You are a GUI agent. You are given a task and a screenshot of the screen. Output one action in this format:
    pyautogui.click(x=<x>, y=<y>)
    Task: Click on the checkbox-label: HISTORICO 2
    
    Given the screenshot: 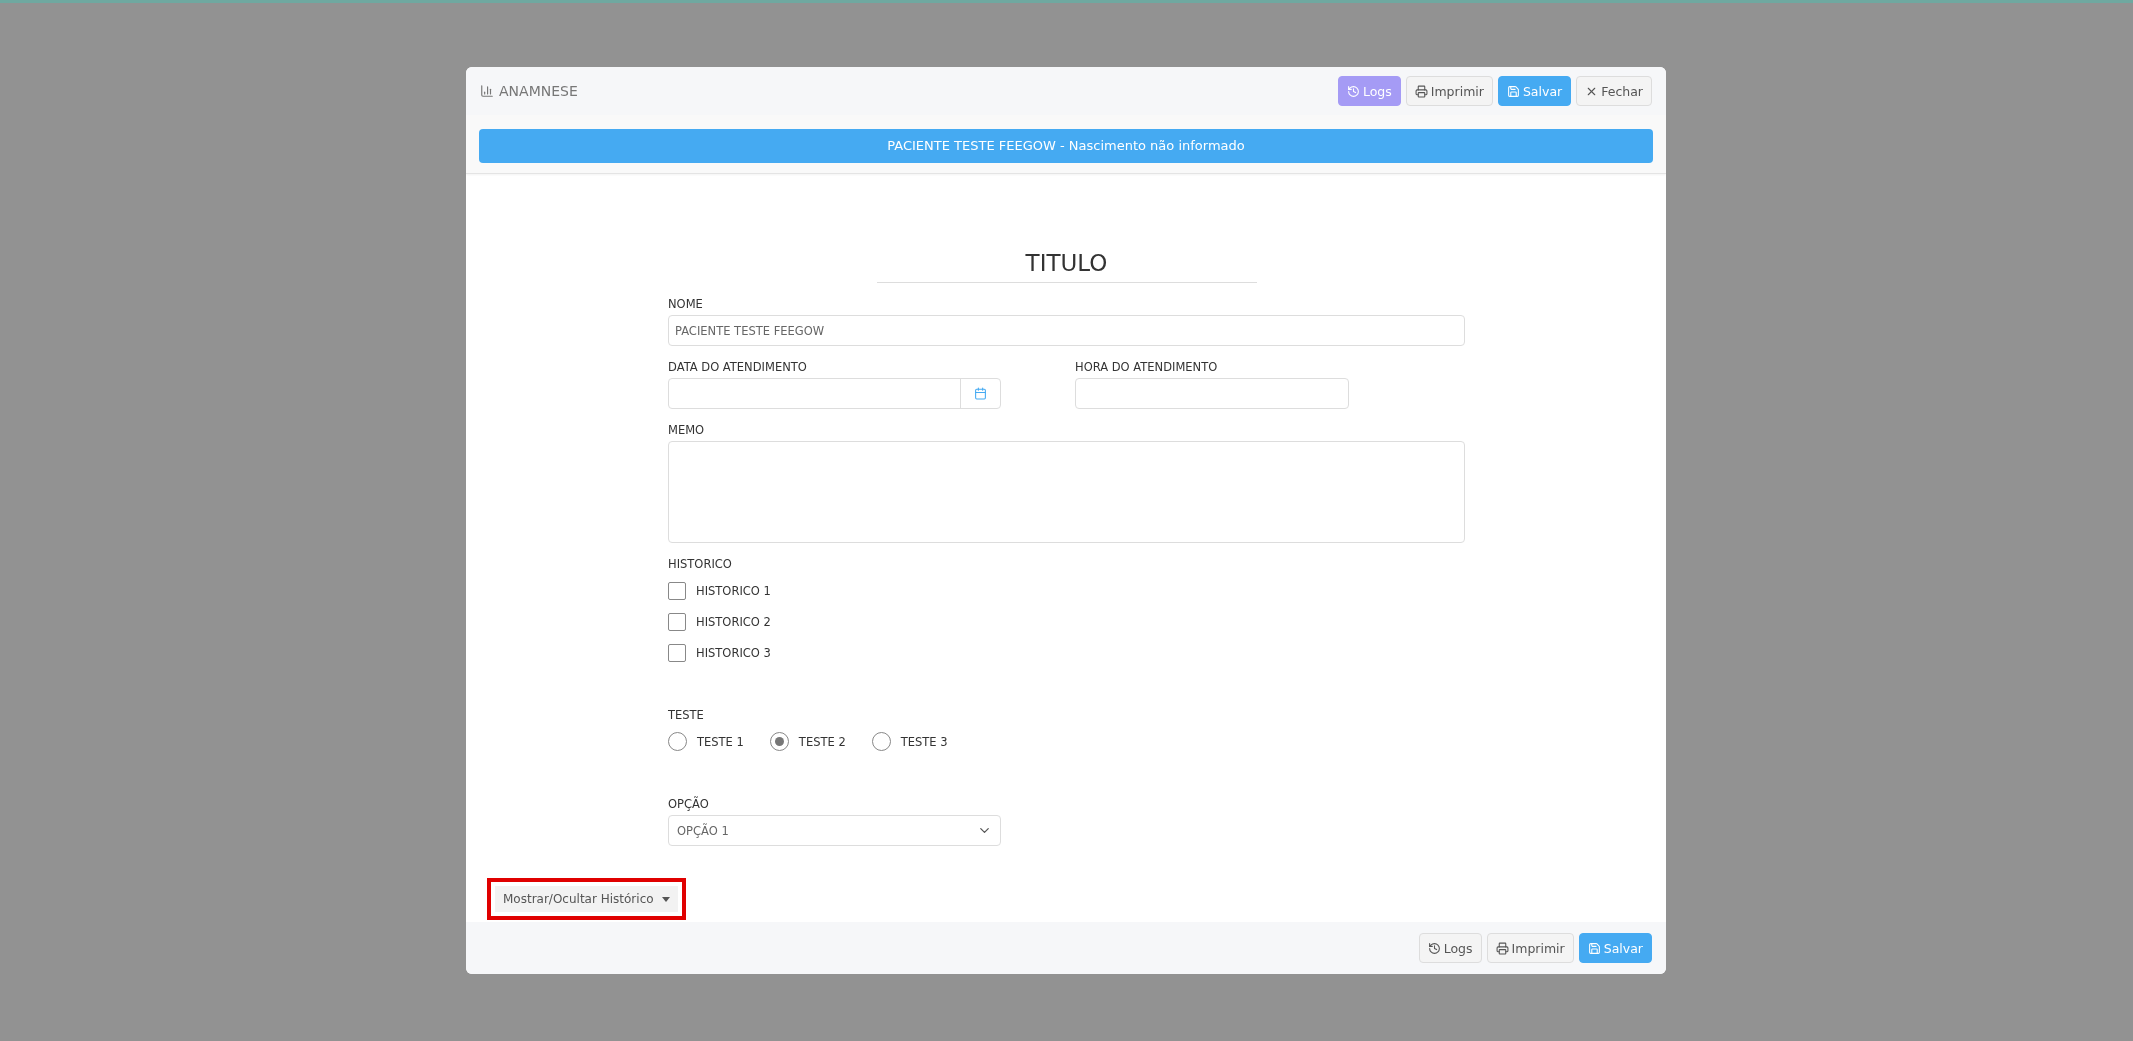 What is the action you would take?
    pyautogui.click(x=733, y=621)
    